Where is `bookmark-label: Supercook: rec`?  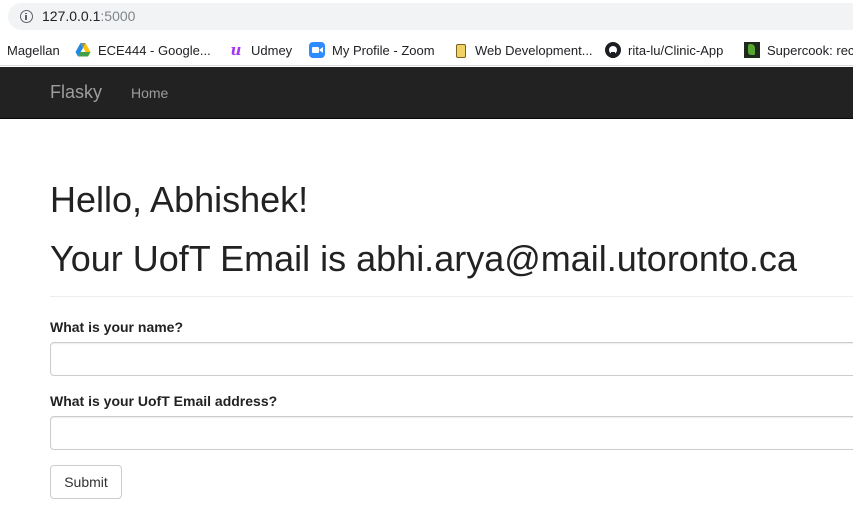
bookmark-label: Supercook: rec is located at coordinates (810, 50).